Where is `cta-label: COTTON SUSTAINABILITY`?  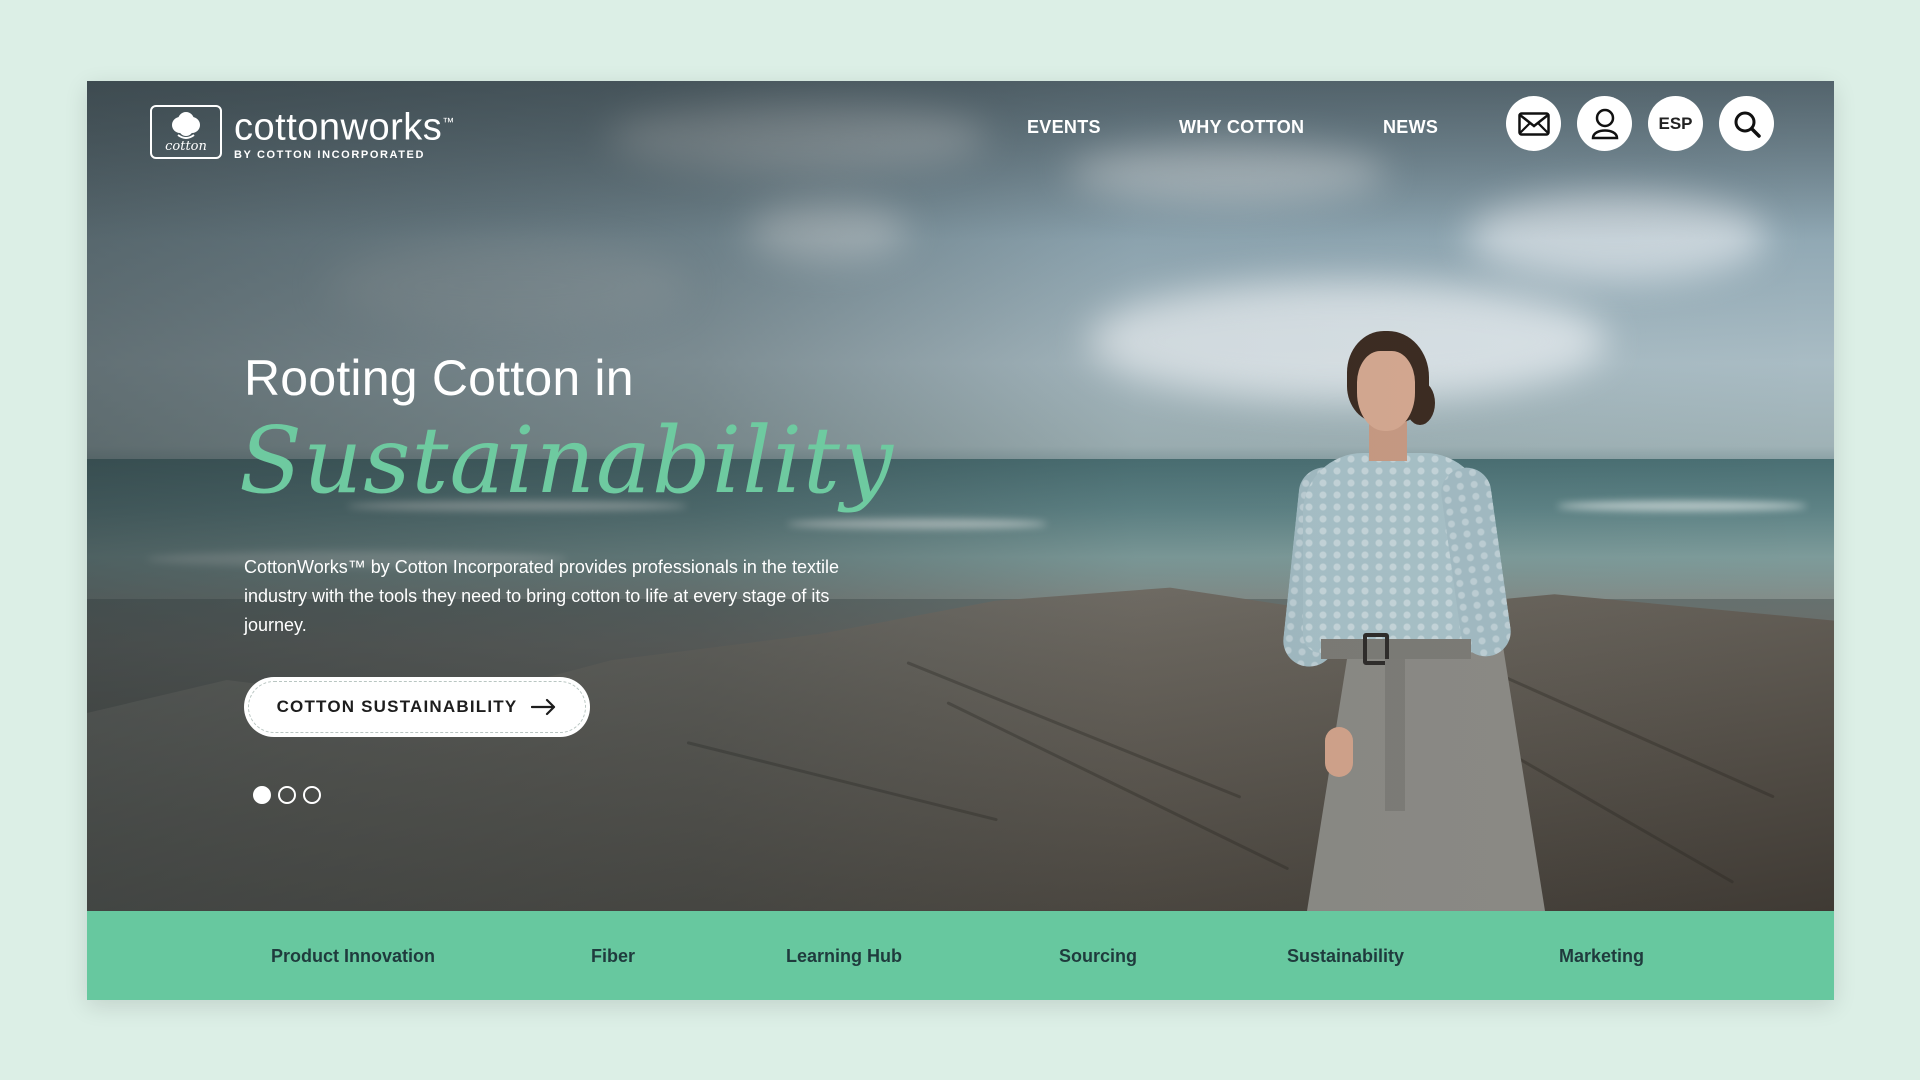
cta-label: COTTON SUSTAINABILITY is located at coordinates (397, 706).